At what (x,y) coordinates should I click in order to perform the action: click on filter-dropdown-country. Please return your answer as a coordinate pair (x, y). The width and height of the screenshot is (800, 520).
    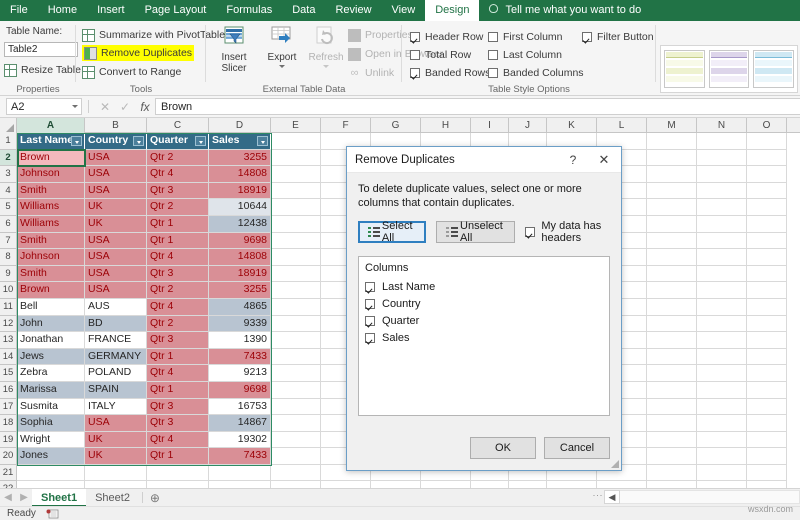
    Looking at the image, I should click on (138, 141).